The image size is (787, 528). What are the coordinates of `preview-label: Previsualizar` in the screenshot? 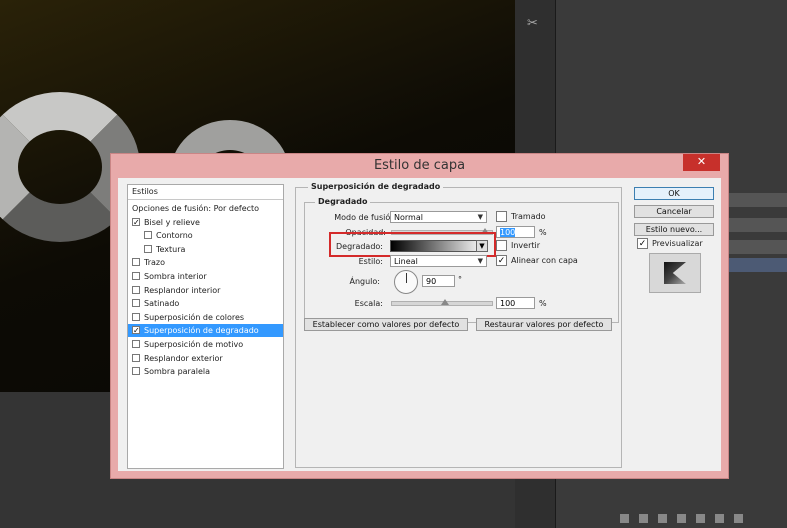 It's located at (677, 243).